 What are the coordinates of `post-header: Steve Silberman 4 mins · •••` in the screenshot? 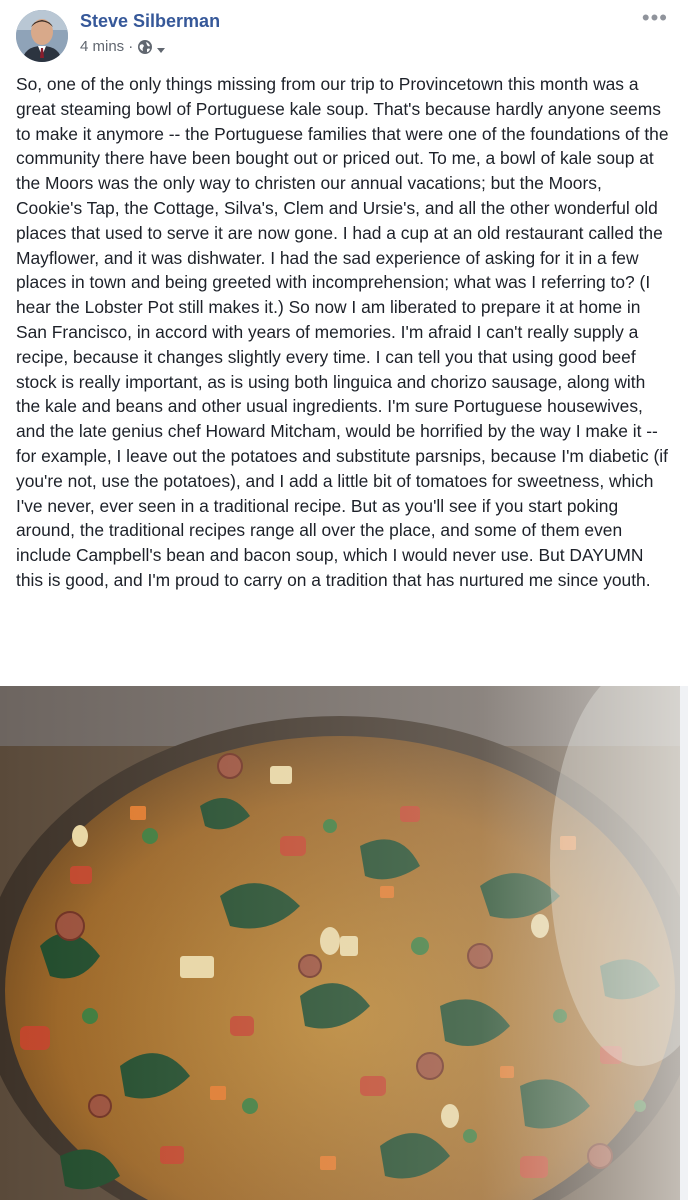 It's located at (344, 33).